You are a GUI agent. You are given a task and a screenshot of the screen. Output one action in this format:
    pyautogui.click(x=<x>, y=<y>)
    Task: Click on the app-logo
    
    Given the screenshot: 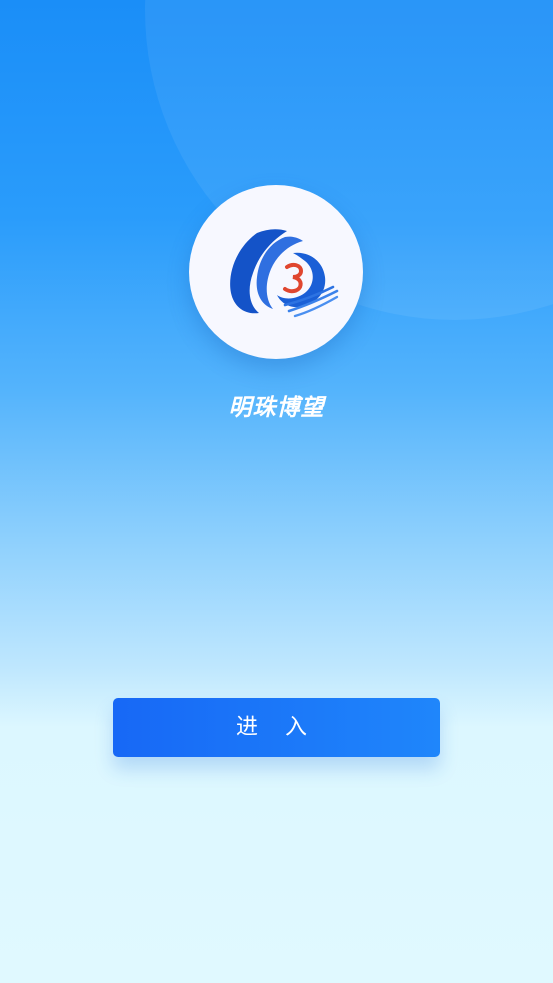 What is the action you would take?
    pyautogui.click(x=276, y=272)
    